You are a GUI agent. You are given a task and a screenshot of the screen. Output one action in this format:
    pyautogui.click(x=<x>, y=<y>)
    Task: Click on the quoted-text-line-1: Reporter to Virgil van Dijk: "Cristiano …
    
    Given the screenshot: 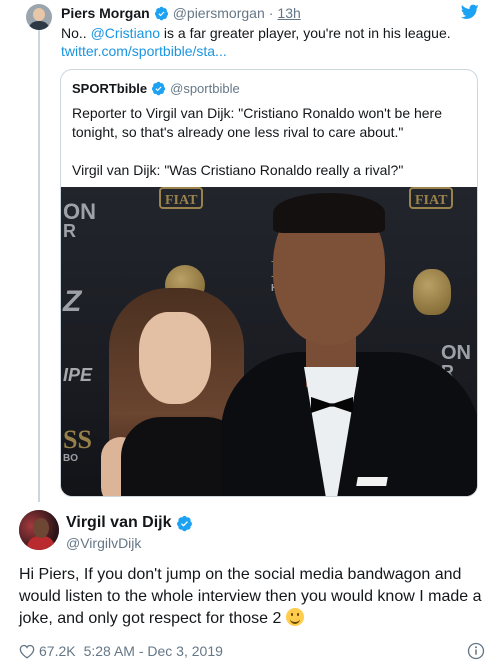 What is the action you would take?
    pyautogui.click(x=257, y=122)
    